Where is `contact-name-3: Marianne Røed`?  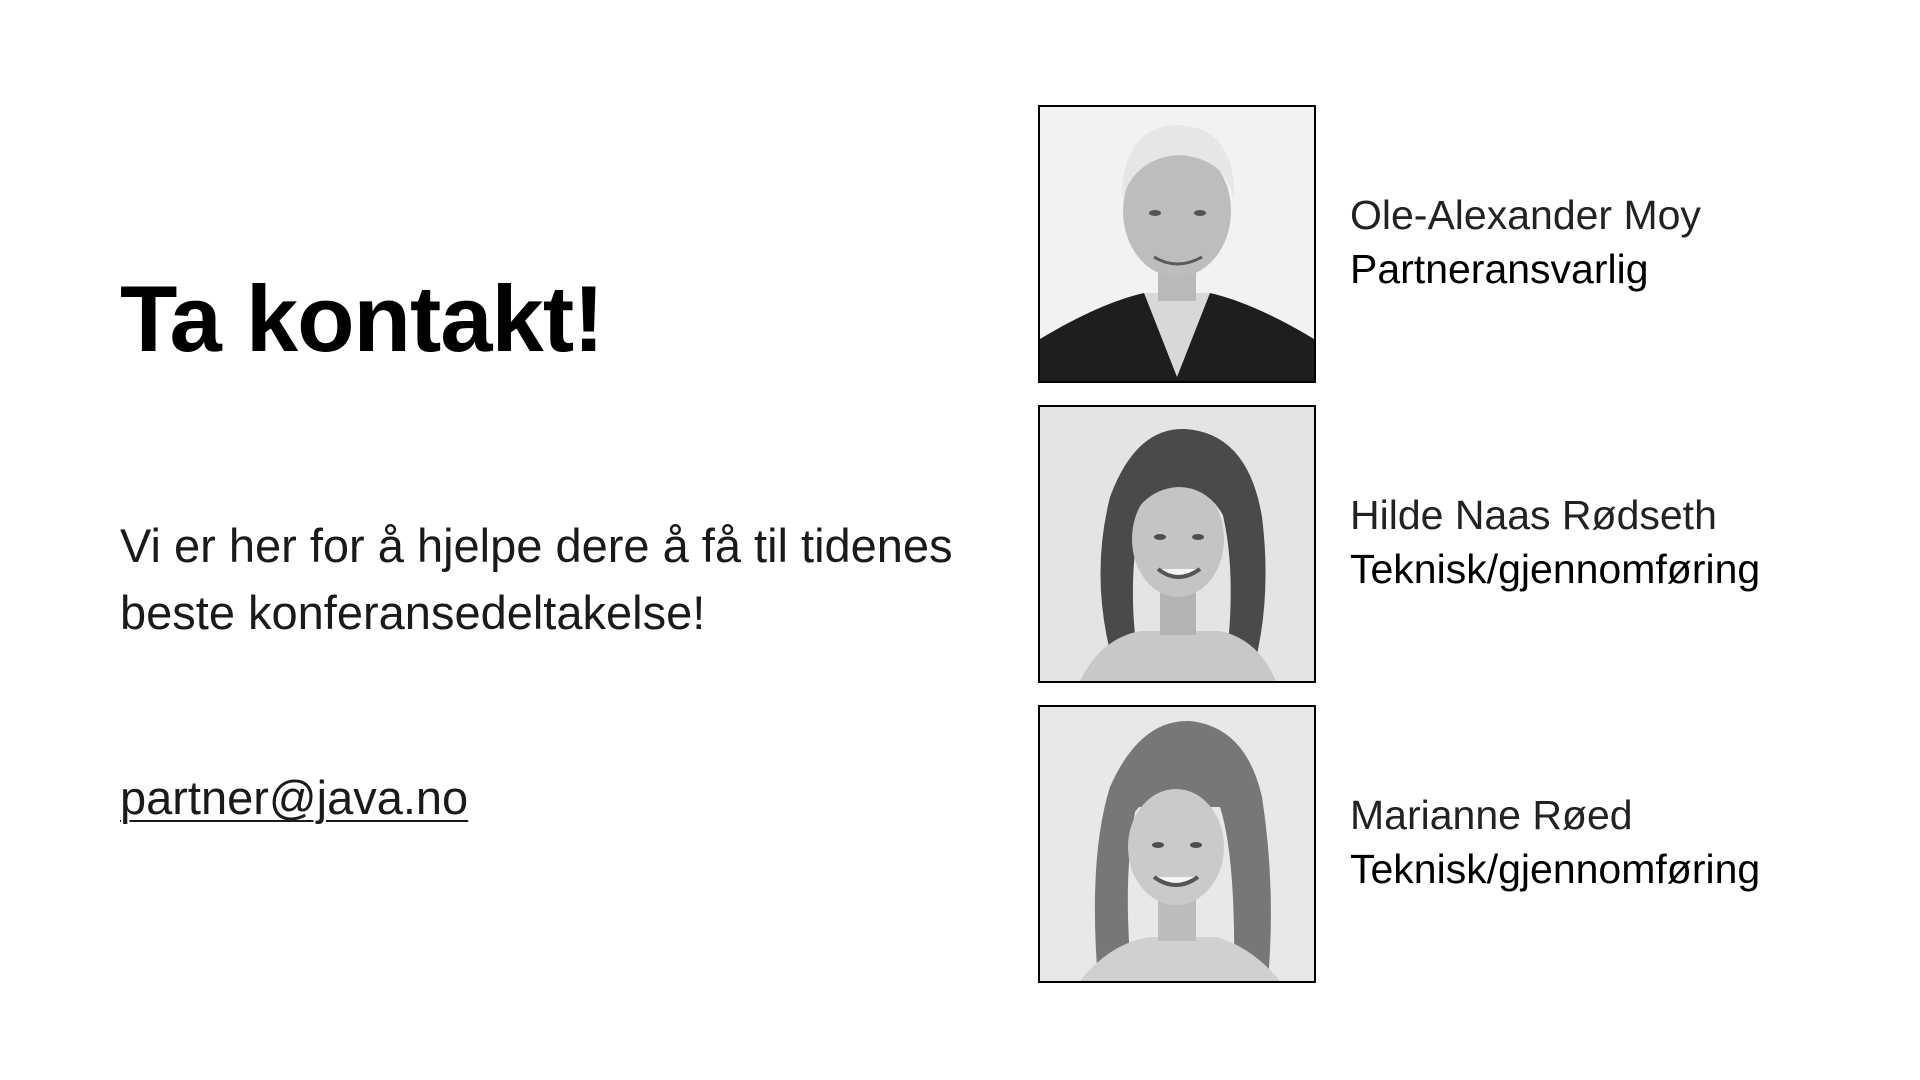 contact-name-3: Marianne Røed is located at coordinates (1491, 815).